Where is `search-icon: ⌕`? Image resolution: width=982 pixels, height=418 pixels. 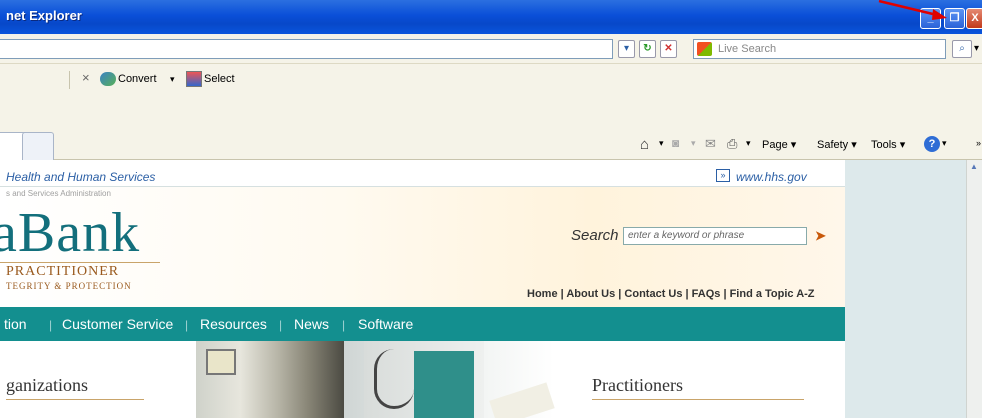
search-icon: ⌕ is located at coordinates (962, 48).